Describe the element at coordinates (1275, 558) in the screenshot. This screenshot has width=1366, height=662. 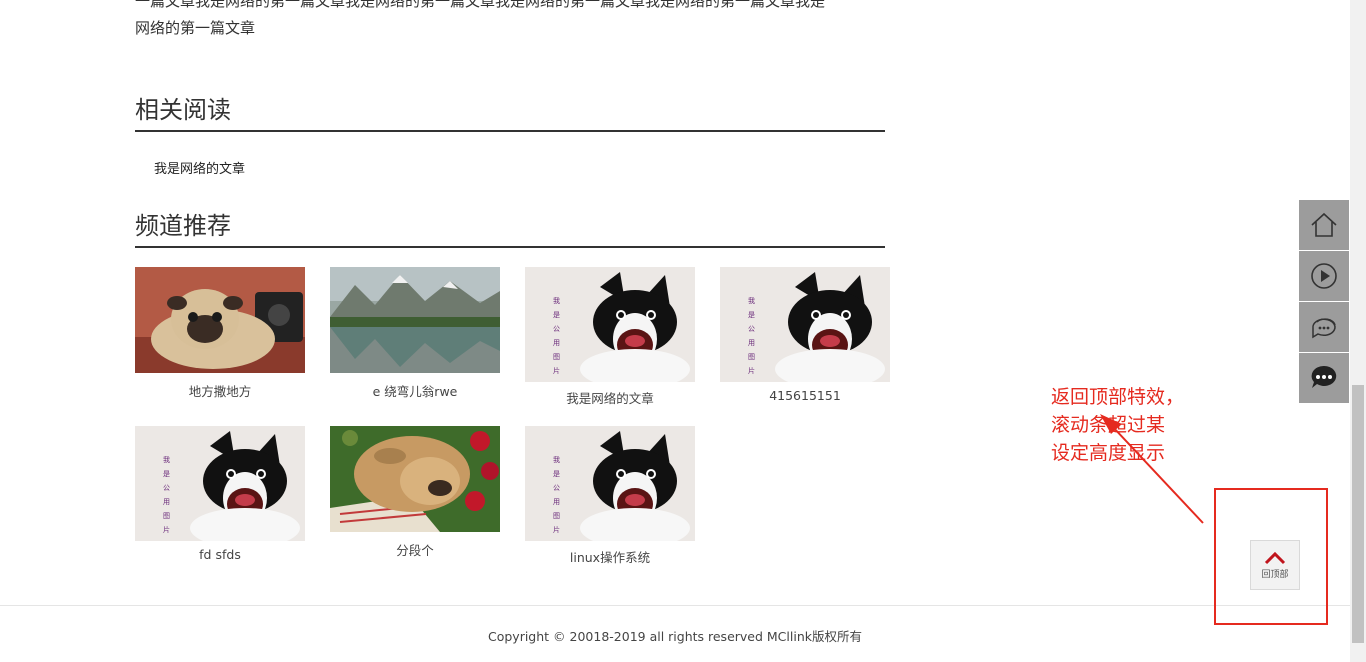
I see `chevron-up-icon` at that location.